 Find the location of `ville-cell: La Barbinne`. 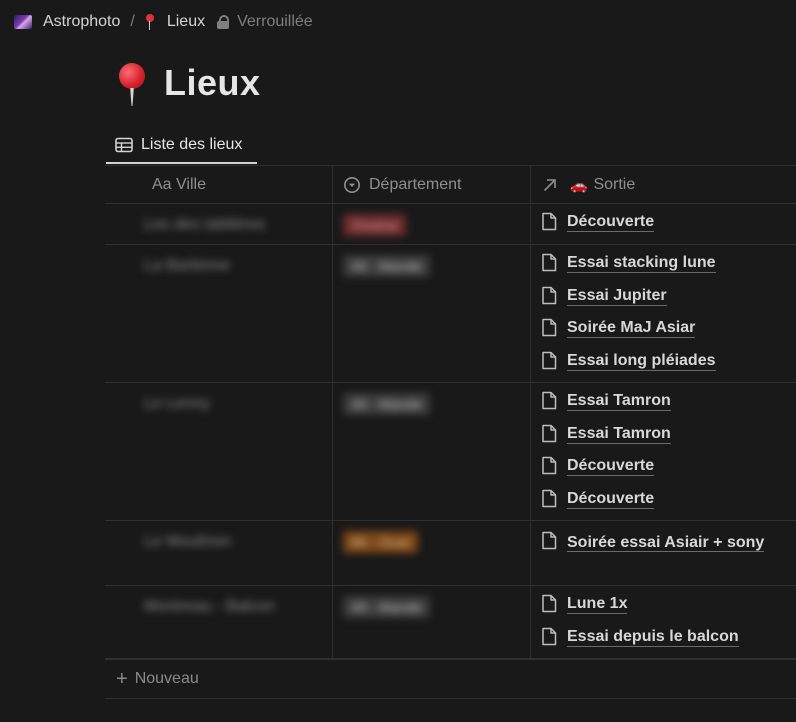

ville-cell: La Barbinne is located at coordinates (187, 266).